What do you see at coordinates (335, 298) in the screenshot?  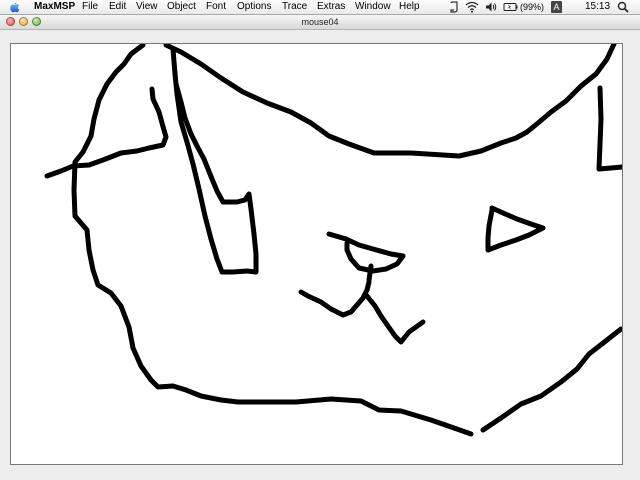 I see `nose-stroke` at bounding box center [335, 298].